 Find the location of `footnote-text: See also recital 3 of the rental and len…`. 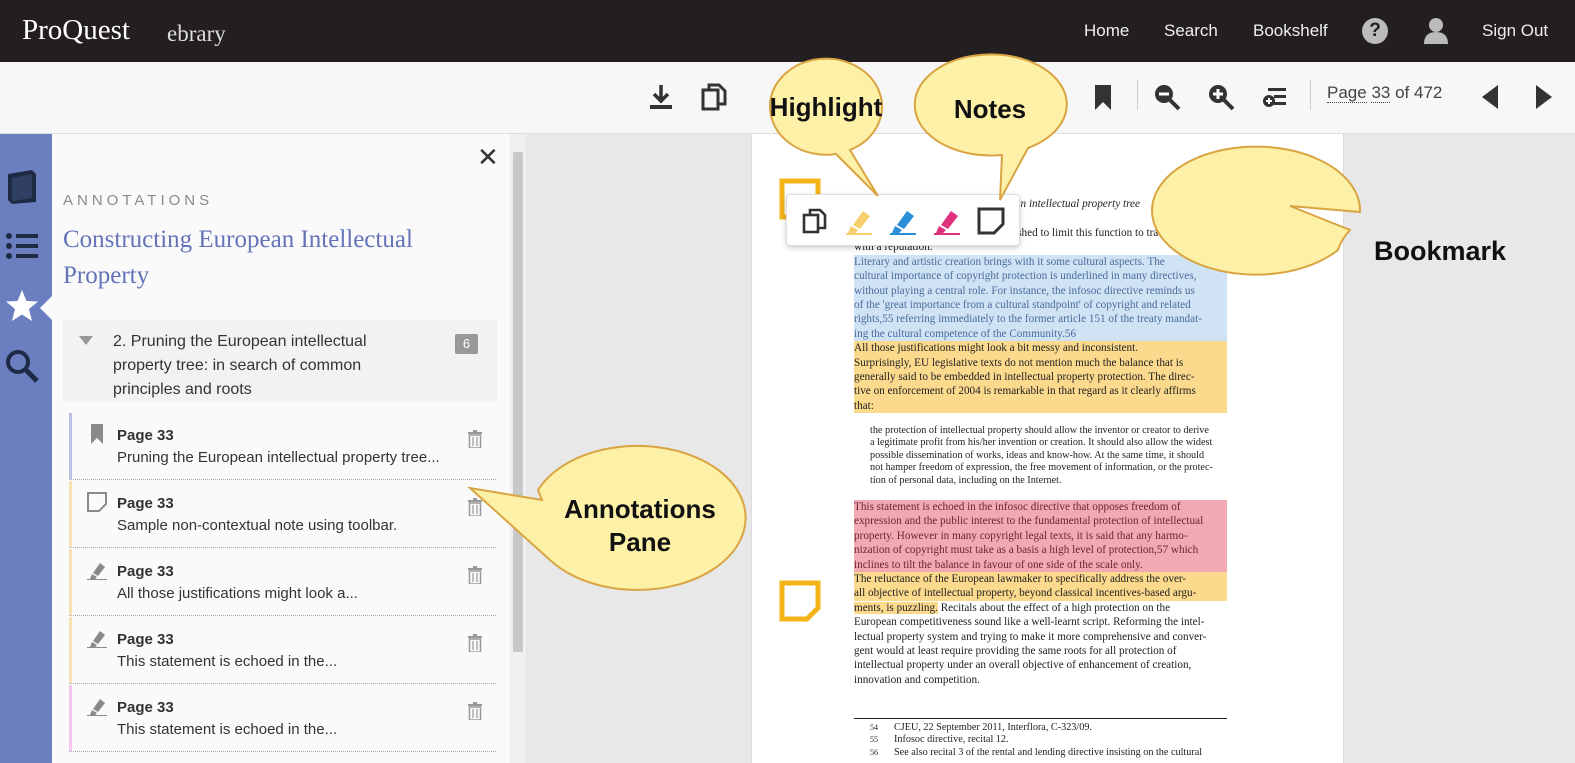

footnote-text: See also recital 3 of the rental and len… is located at coordinates (1048, 752).